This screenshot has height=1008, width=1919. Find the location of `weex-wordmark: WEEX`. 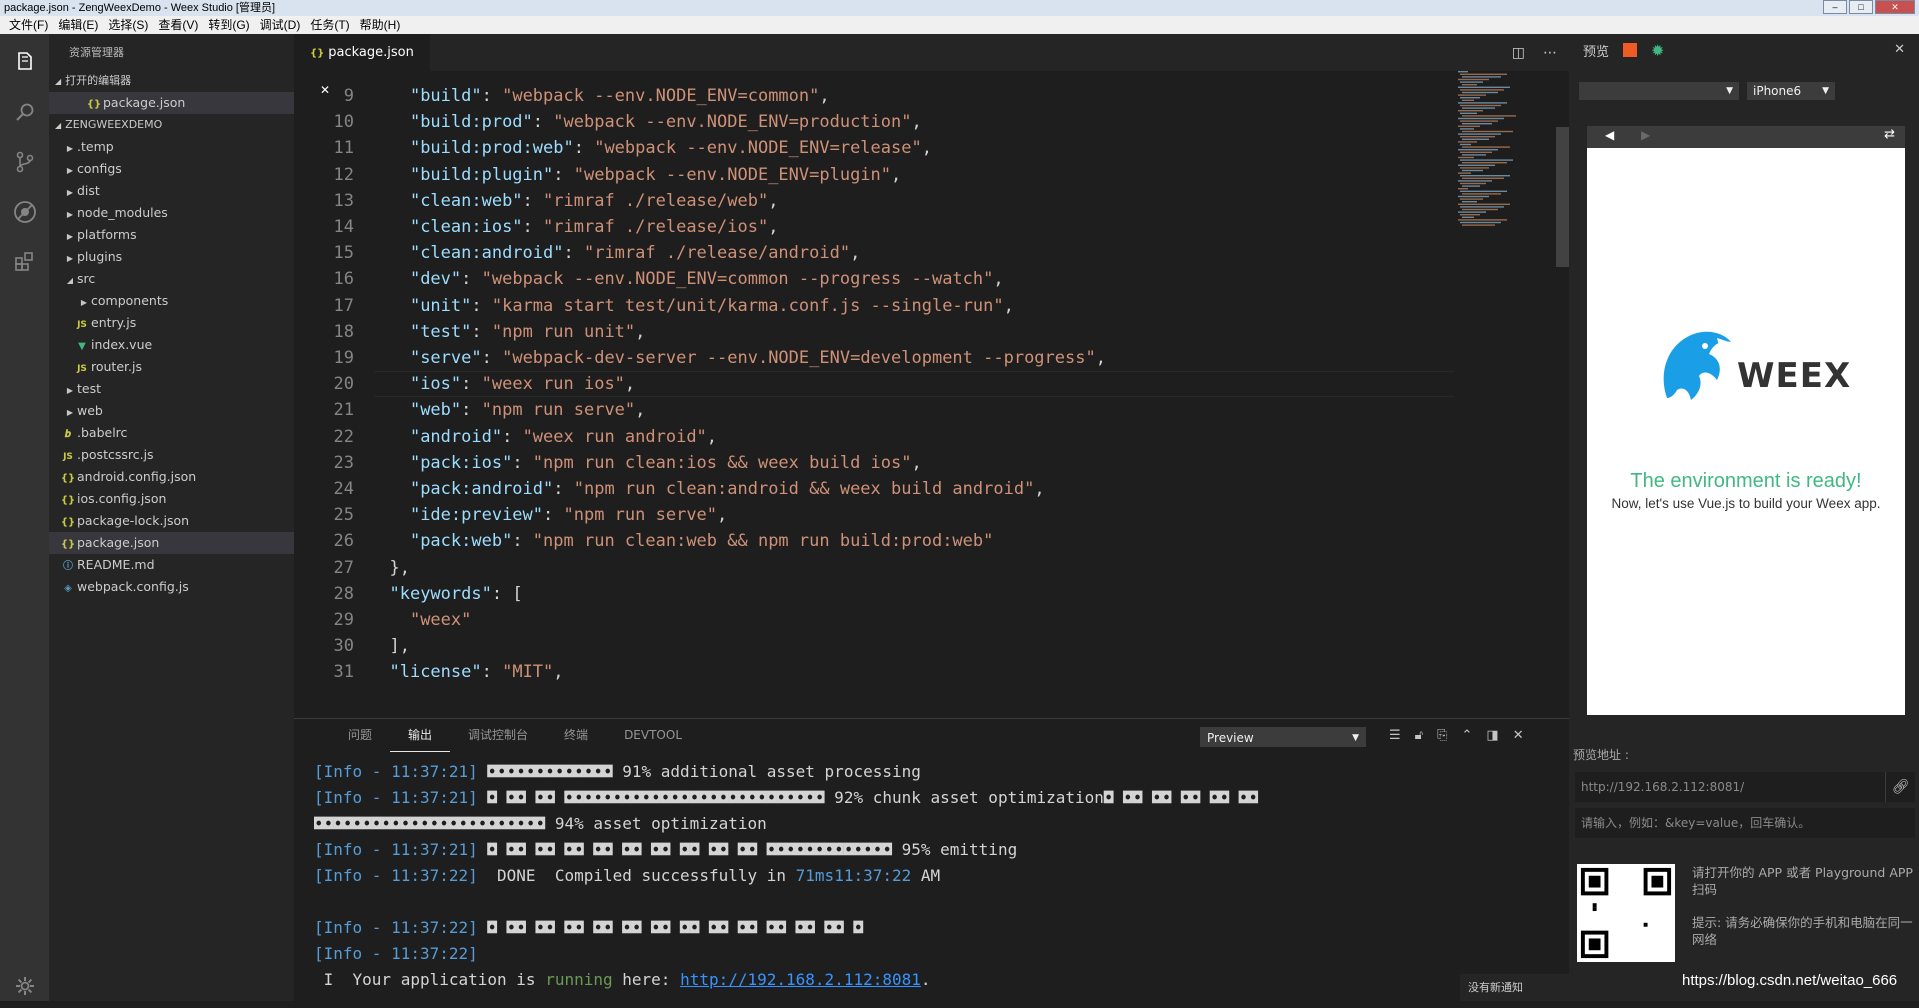

weex-wordmark: WEEX is located at coordinates (1794, 376).